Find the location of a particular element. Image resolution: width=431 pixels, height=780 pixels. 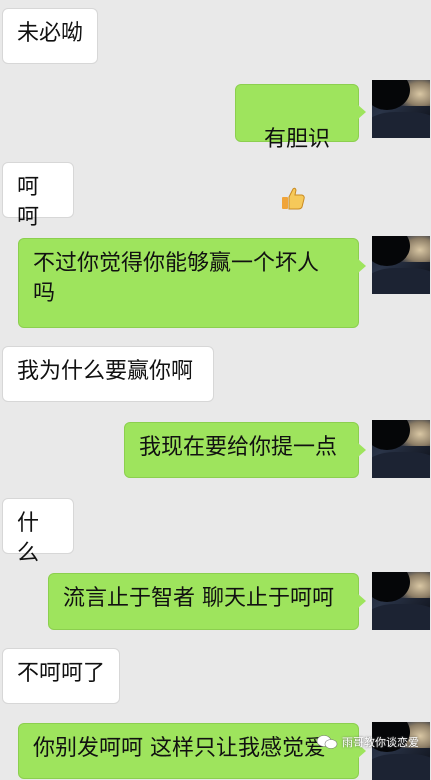

message-bubble-incoming: 呵呵 is located at coordinates (38, 196).